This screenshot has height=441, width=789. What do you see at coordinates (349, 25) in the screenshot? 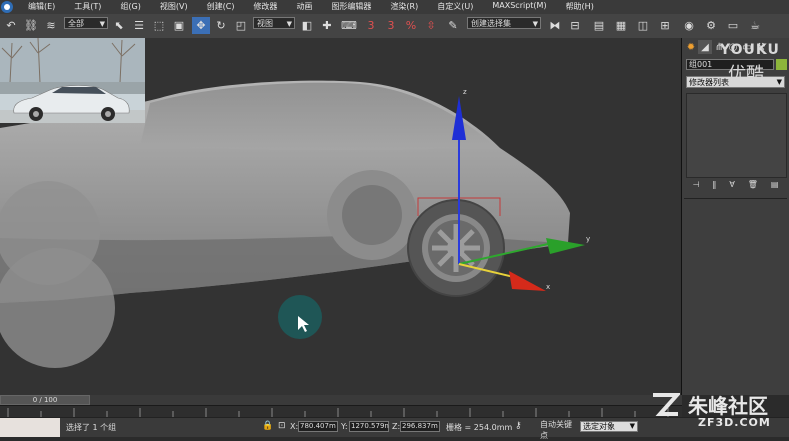
I see `keyboard-shortcut-override-icon: ⌨` at bounding box center [349, 25].